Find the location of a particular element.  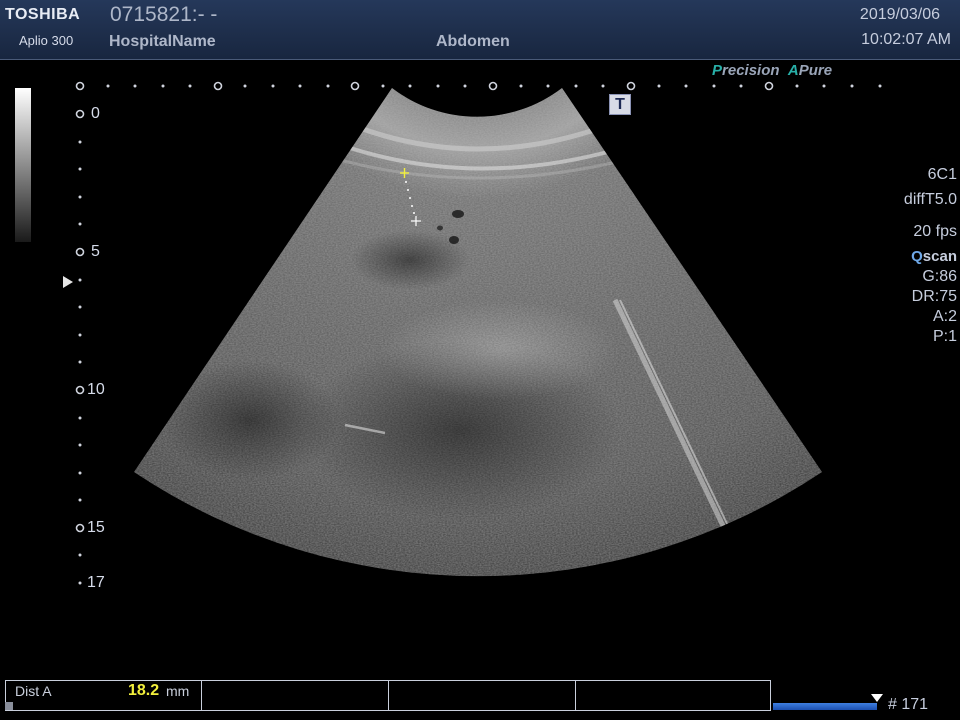

measurement-unit: mm is located at coordinates (178, 691).